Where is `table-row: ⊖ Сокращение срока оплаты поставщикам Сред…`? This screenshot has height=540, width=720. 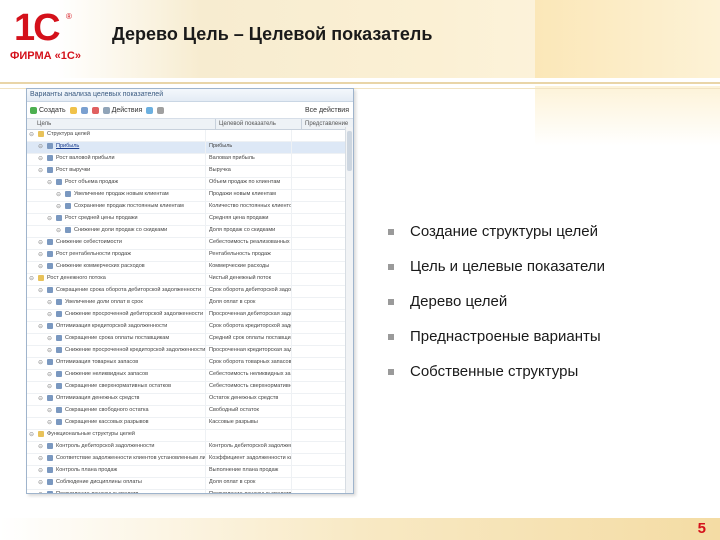 table-row: ⊖ Сокращение срока оплаты поставщикам Сред… is located at coordinates (190, 340).